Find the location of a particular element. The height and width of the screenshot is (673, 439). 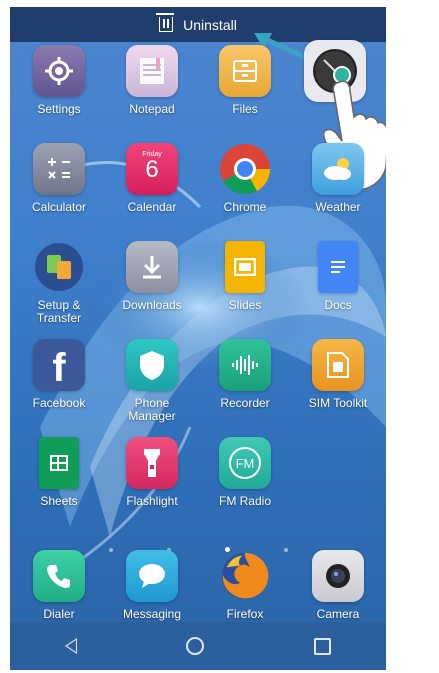

app-docs: Docs is located at coordinates (338, 276).